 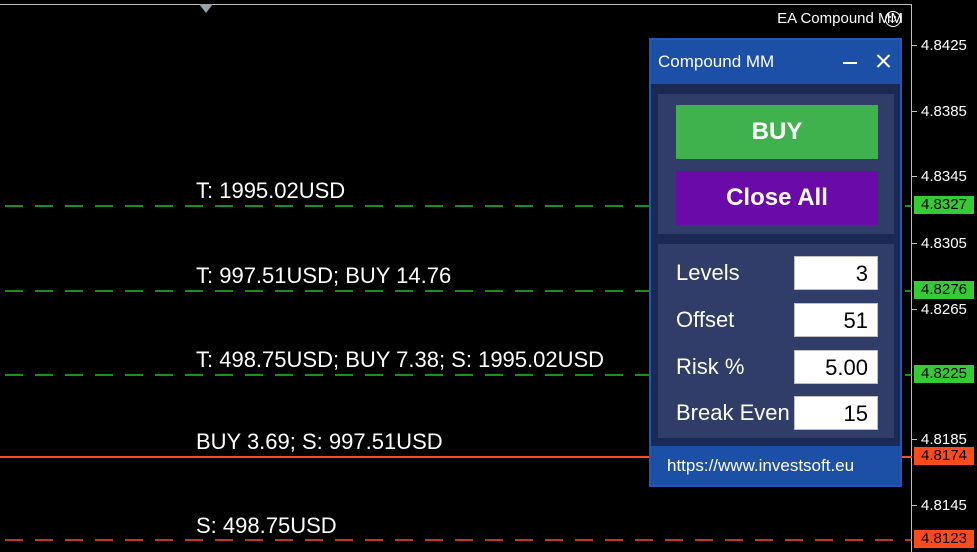 What do you see at coordinates (324, 275) in the screenshot?
I see `line-label-target-2: T: 997.51USD; BUY 14.76` at bounding box center [324, 275].